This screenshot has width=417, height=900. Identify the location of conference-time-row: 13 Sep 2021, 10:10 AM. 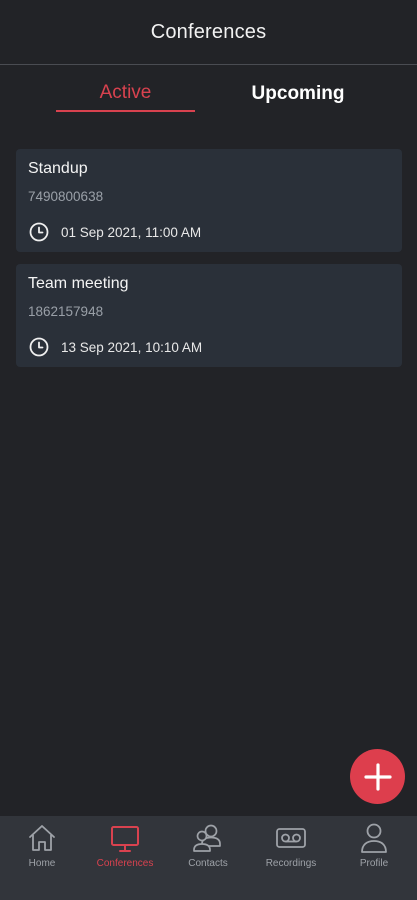
(115, 347).